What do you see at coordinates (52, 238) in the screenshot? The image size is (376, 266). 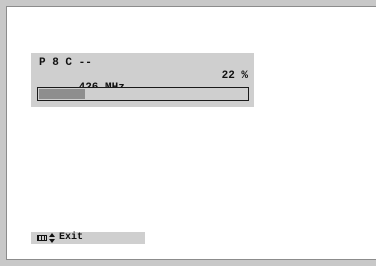 I see `up-down-arrows-icon` at bounding box center [52, 238].